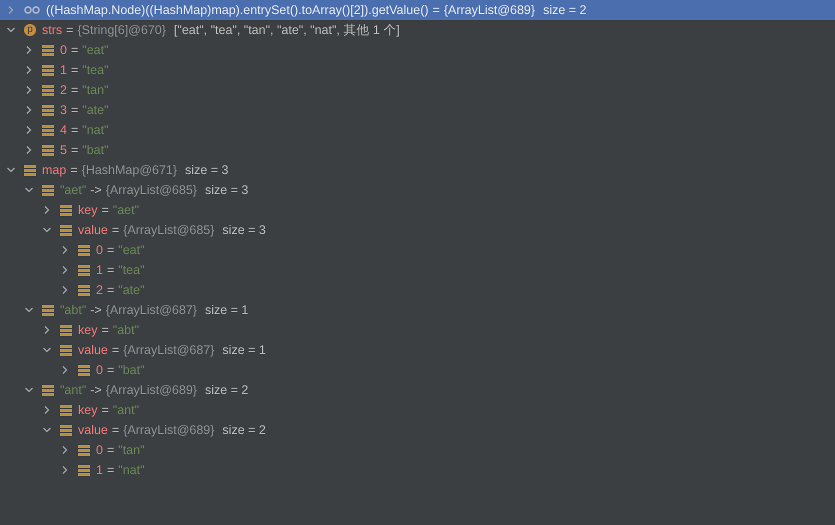  I want to click on tree-row: value = {ArrayList@689} size = 2, so click(417, 430).